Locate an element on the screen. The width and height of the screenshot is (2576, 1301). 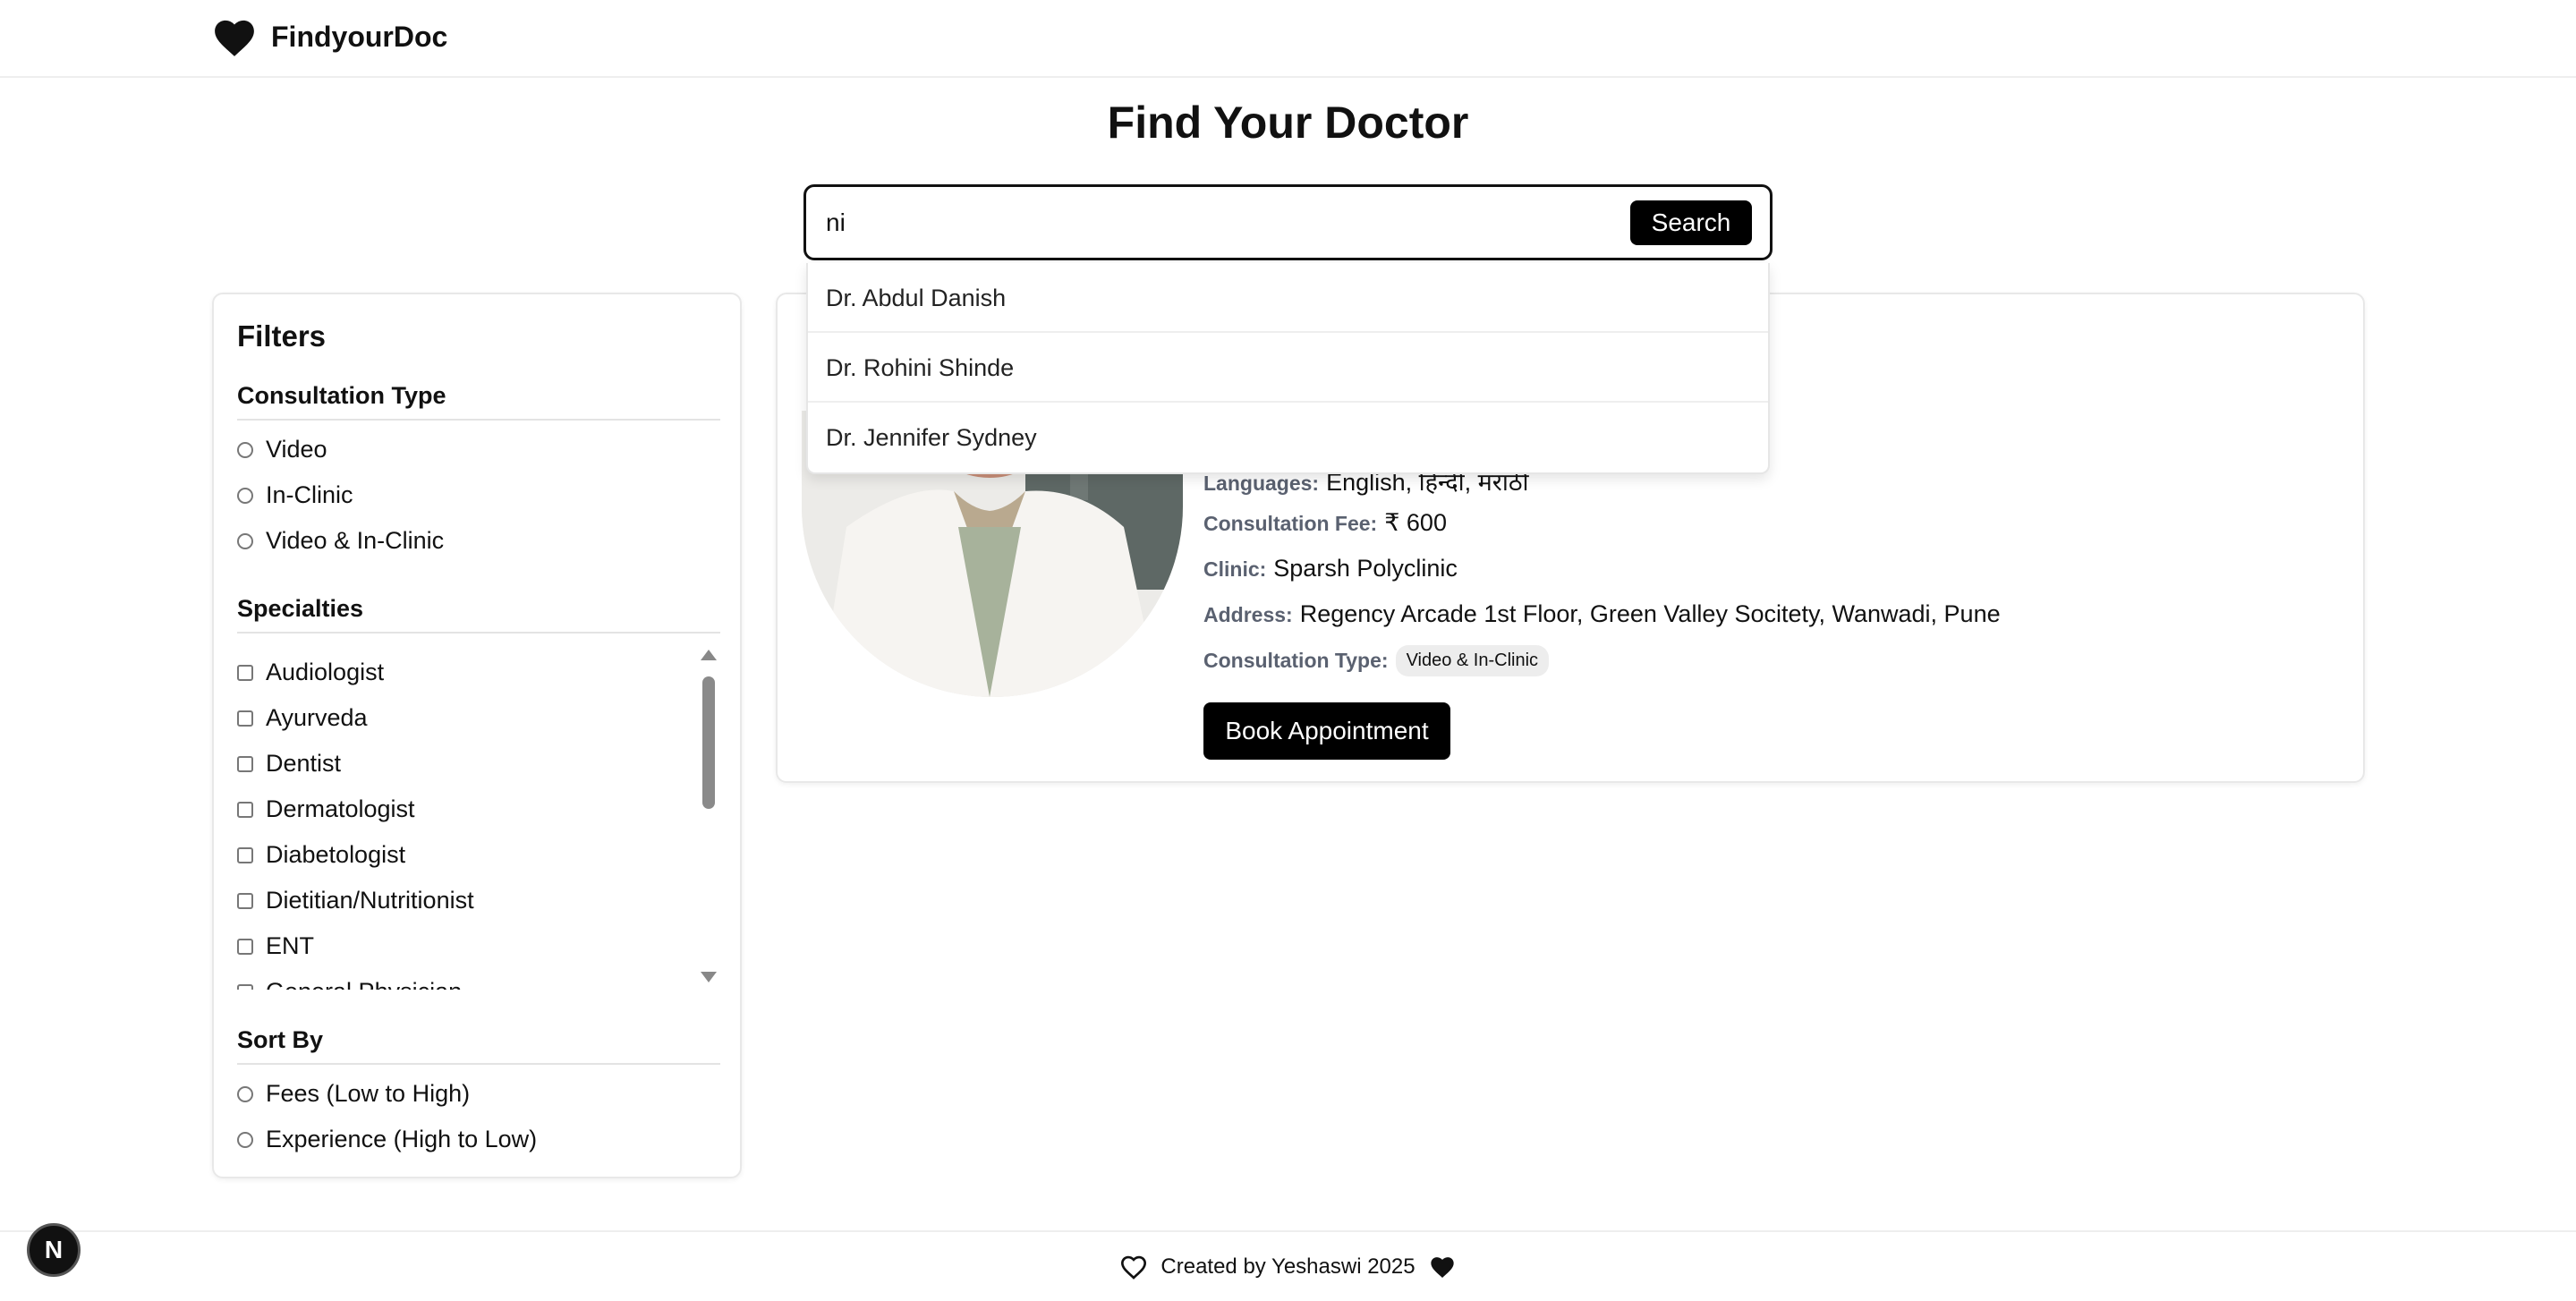
specialty-dermatologist: Dermatologist is located at coordinates (478, 809).